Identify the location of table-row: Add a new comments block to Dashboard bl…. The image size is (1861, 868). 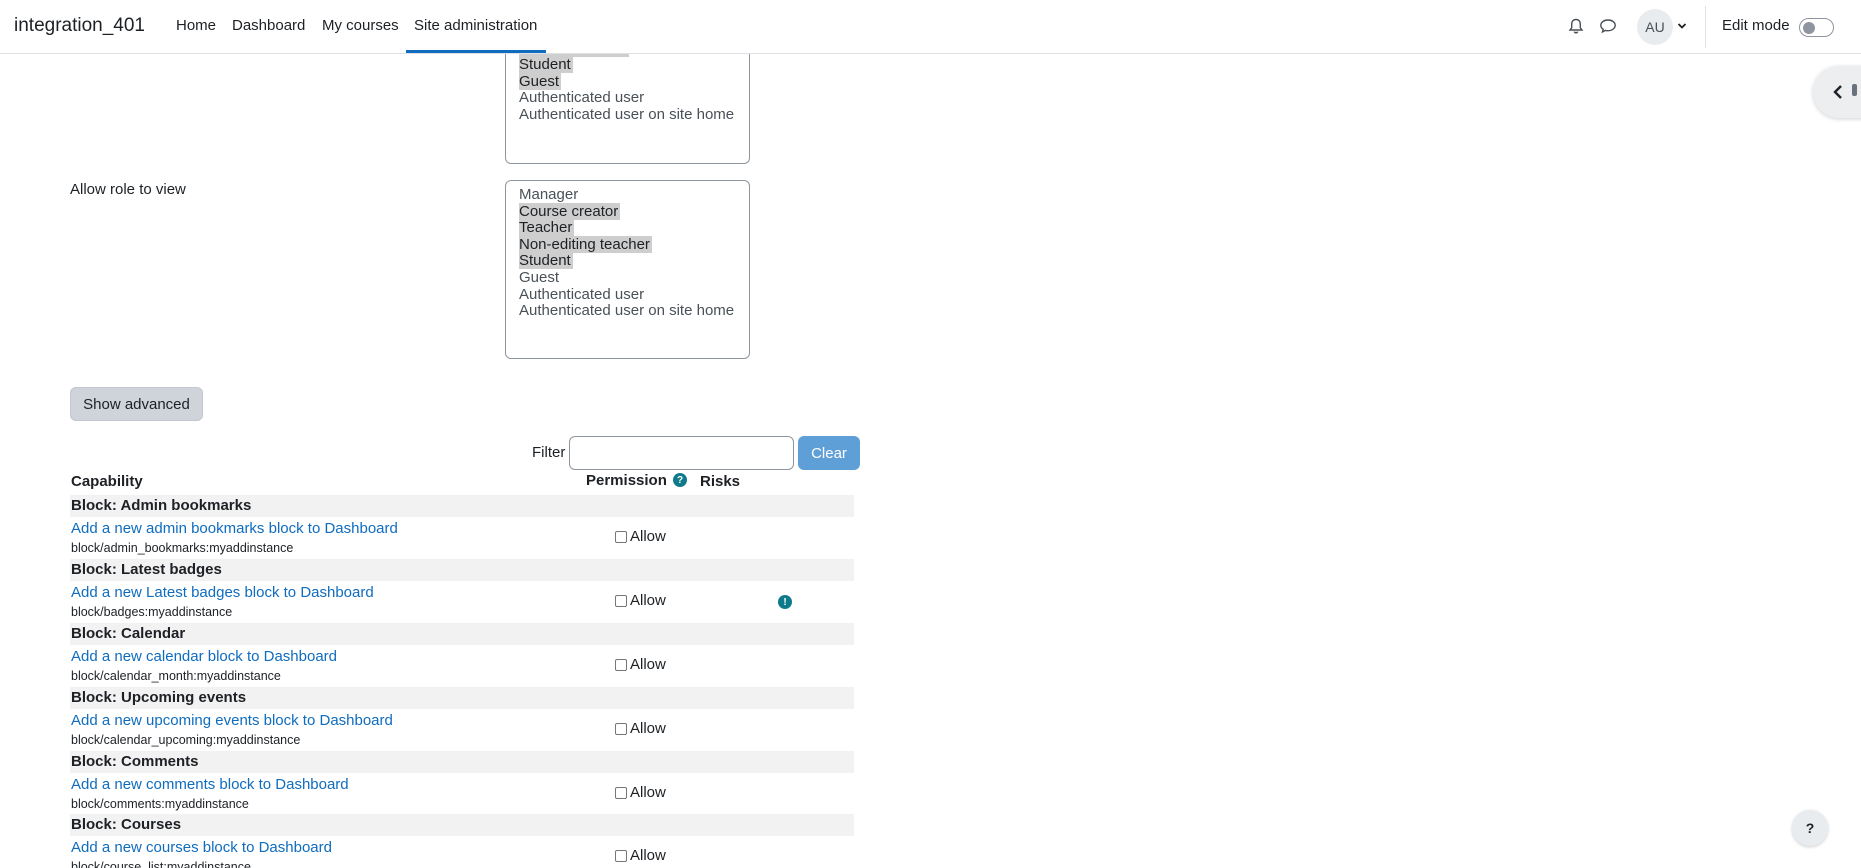
(462, 794).